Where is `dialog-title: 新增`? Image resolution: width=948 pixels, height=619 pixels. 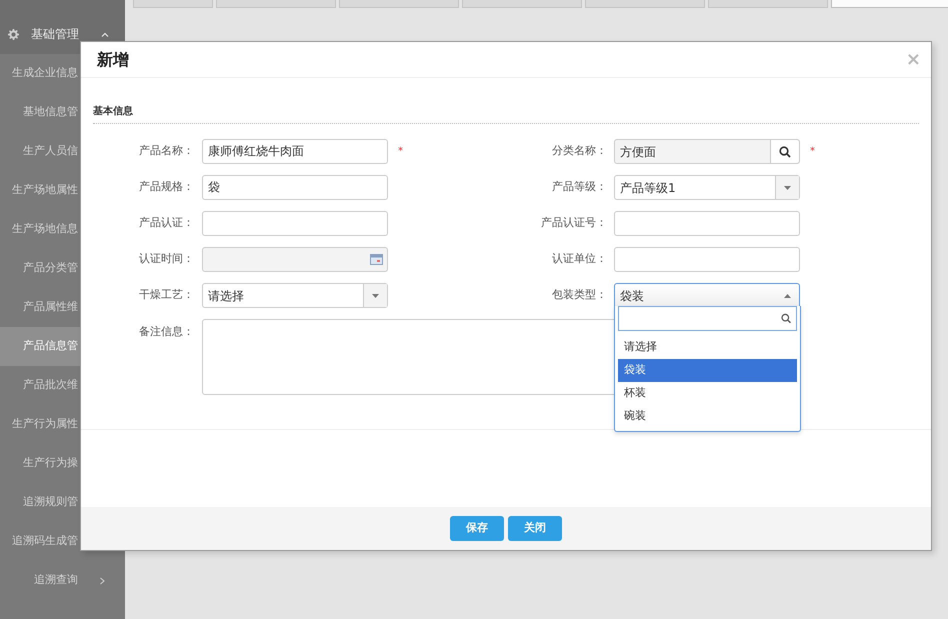 dialog-title: 新增 is located at coordinates (113, 59).